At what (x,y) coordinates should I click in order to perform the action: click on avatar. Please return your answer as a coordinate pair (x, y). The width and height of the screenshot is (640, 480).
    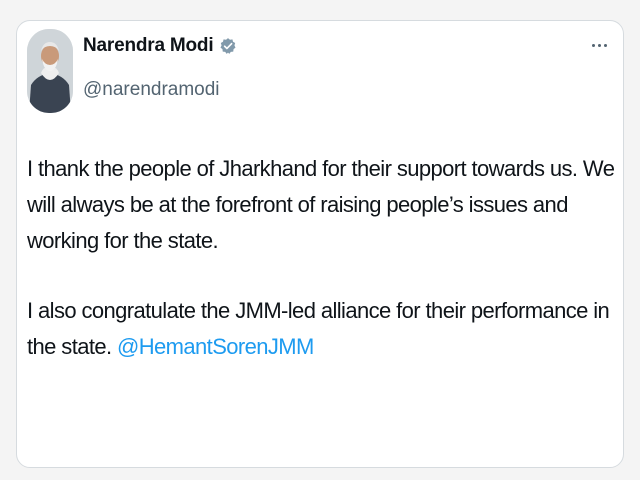
    Looking at the image, I should click on (50, 71).